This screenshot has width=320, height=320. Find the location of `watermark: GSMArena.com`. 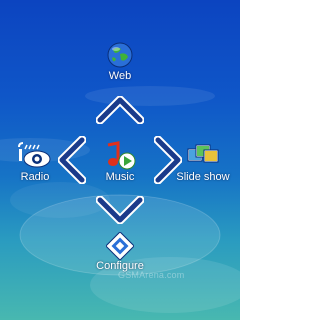

watermark: GSMArena.com is located at coordinates (151, 275).